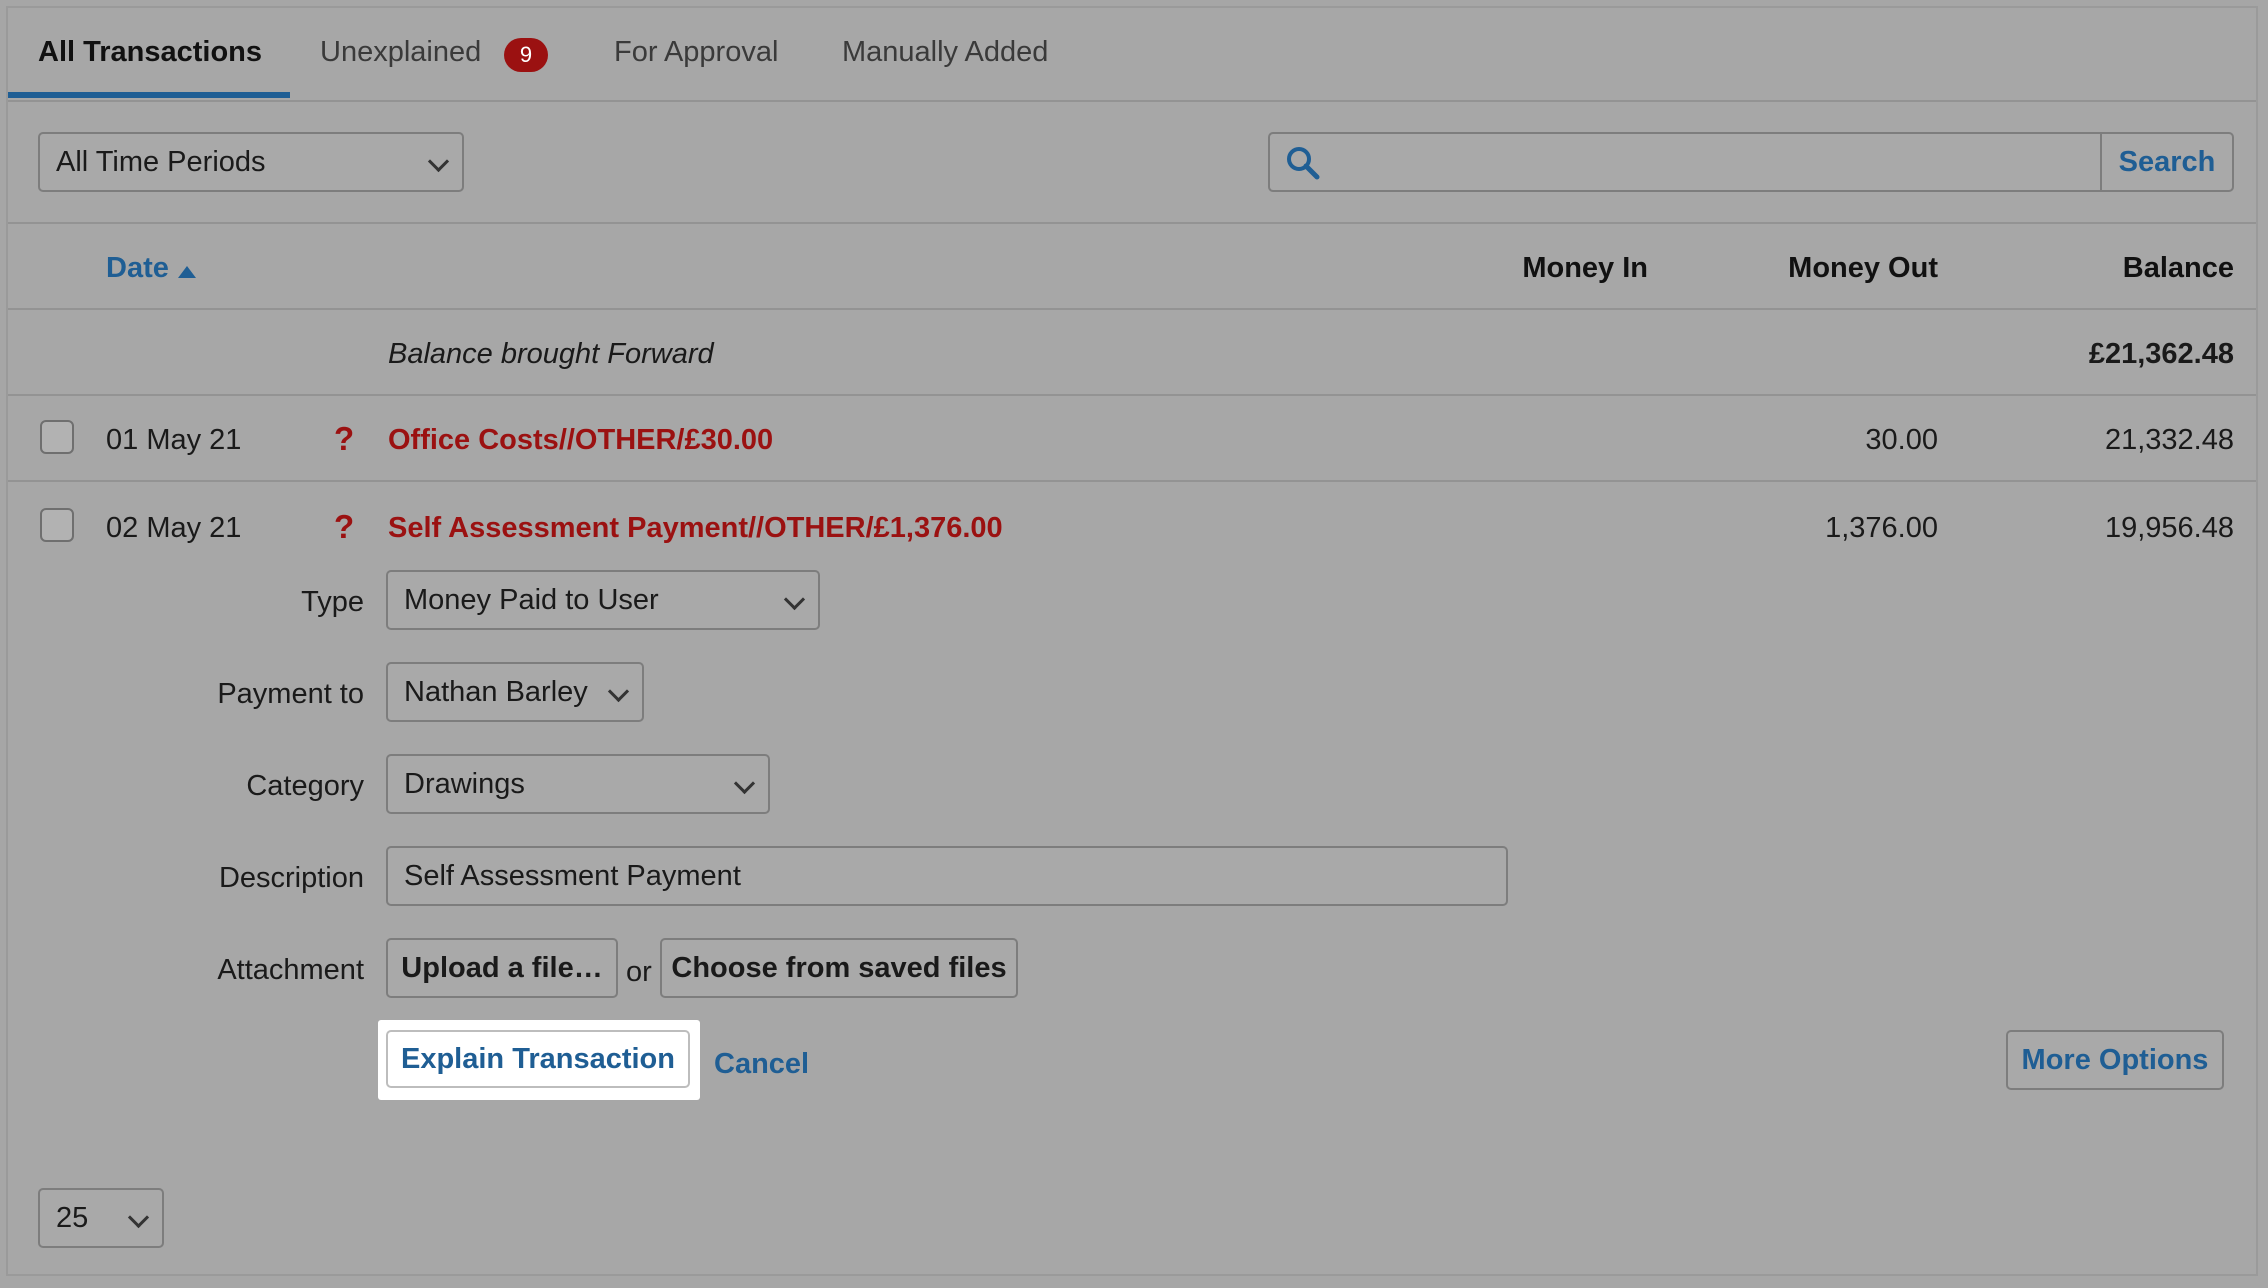  Describe the element at coordinates (580, 440) in the screenshot. I see `row-description-link: Office Costs//OTHER/£30.00` at that location.